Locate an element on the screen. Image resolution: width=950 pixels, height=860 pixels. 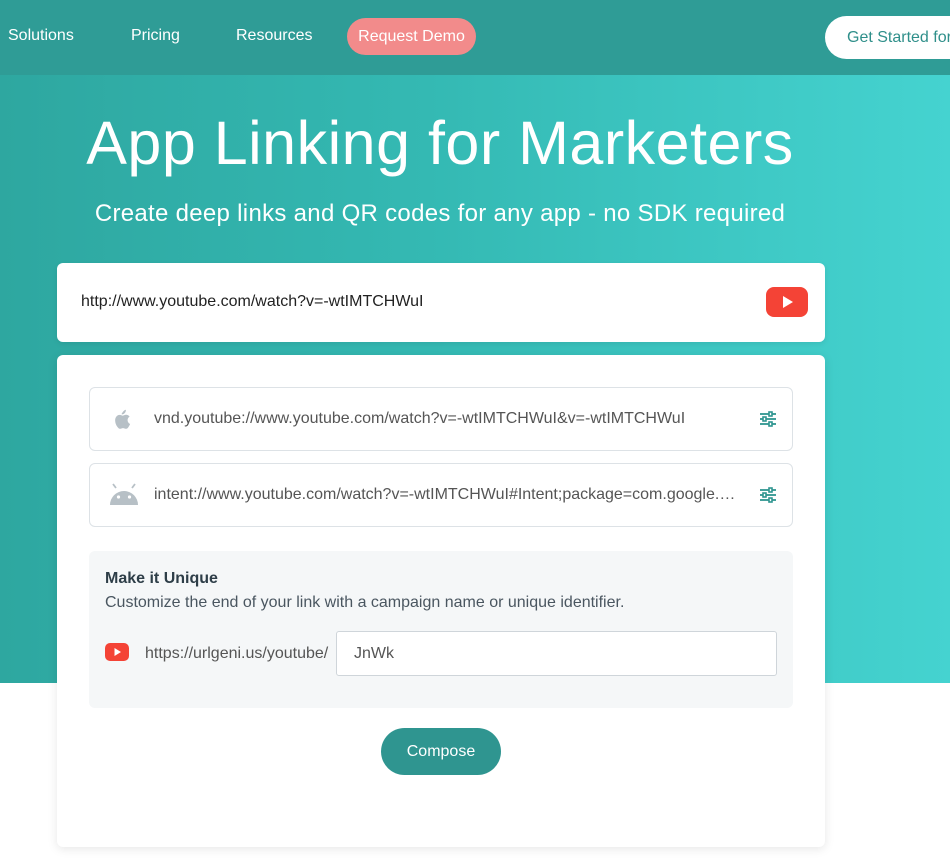
make-unique-heading: Make it Unique is located at coordinates (161, 578).